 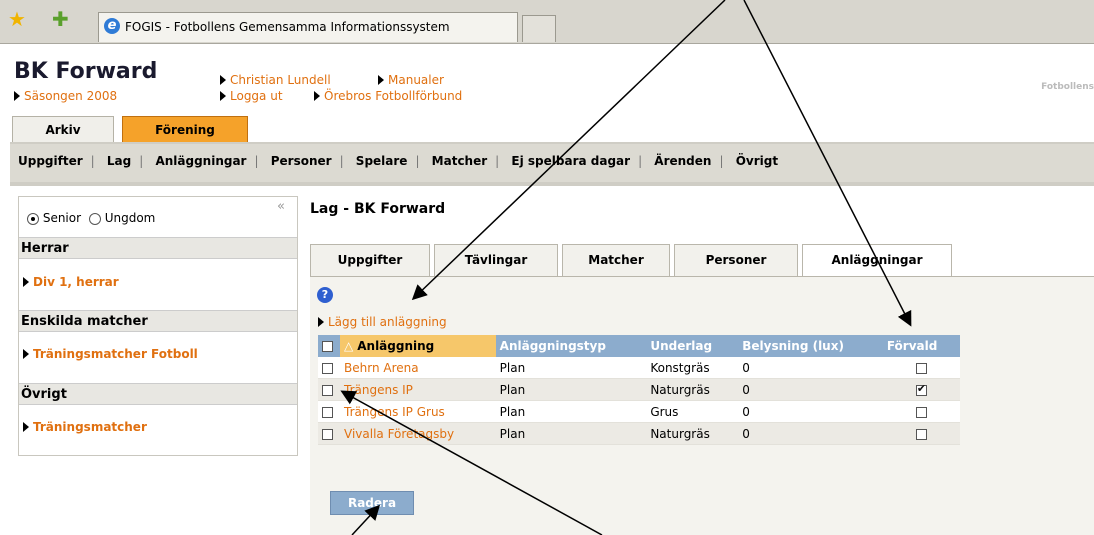 What do you see at coordinates (471, 462) in the screenshot?
I see `arrow-to-row-checkbox` at bounding box center [471, 462].